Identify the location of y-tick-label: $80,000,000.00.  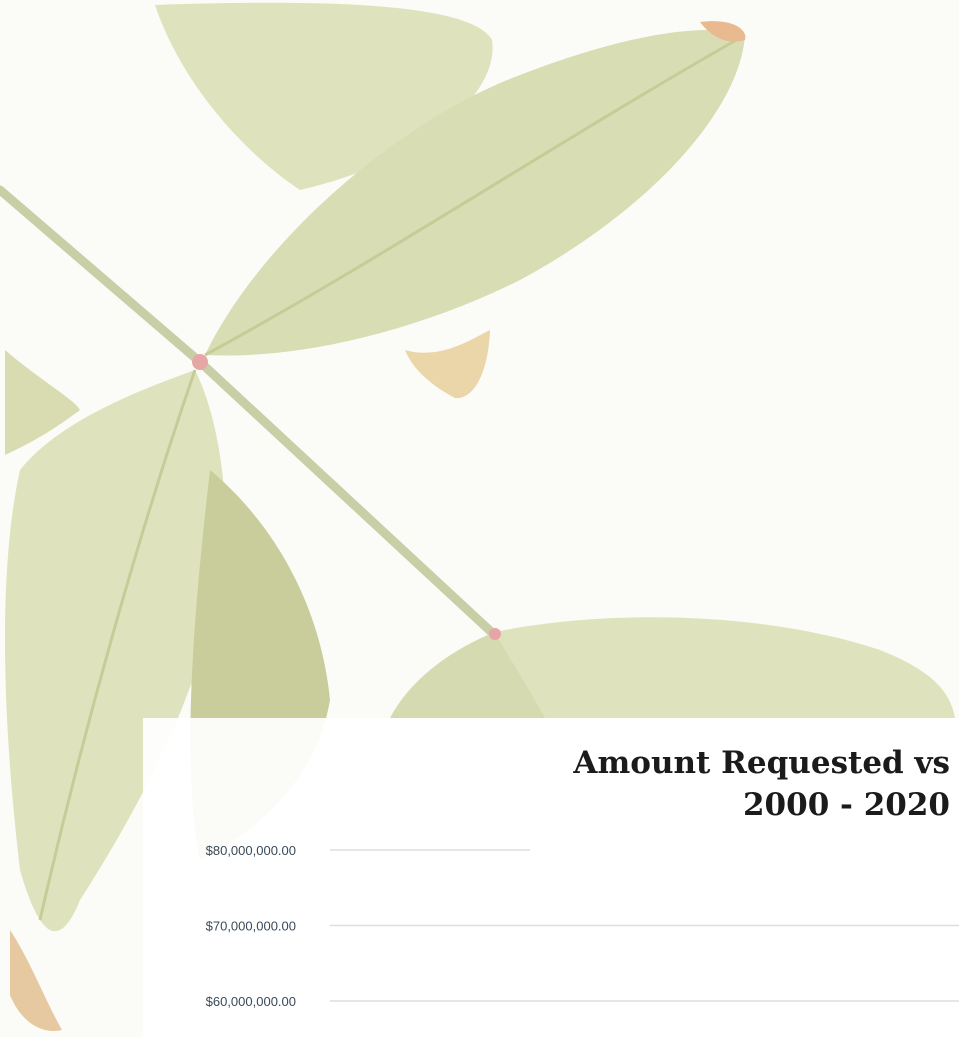
(251, 850).